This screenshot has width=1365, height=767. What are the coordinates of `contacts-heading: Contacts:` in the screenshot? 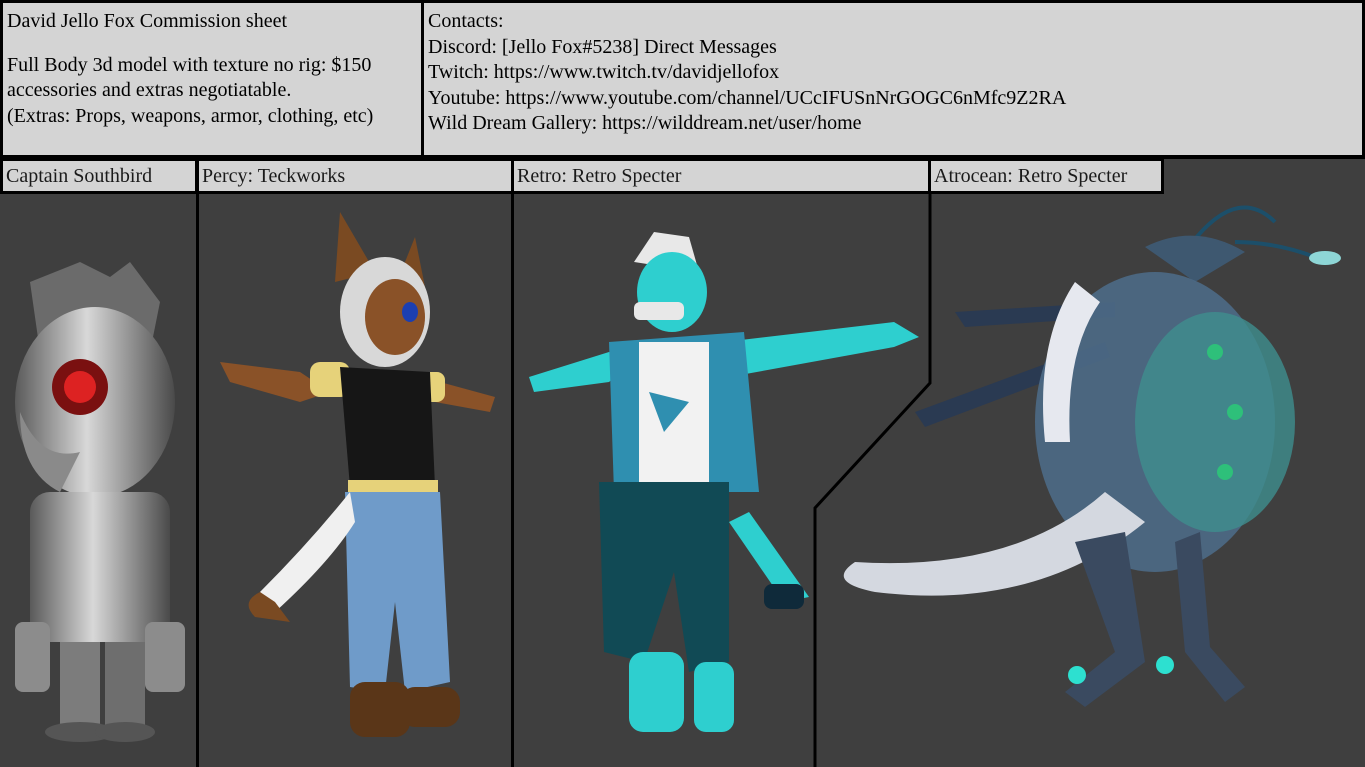 It's located at (466, 21).